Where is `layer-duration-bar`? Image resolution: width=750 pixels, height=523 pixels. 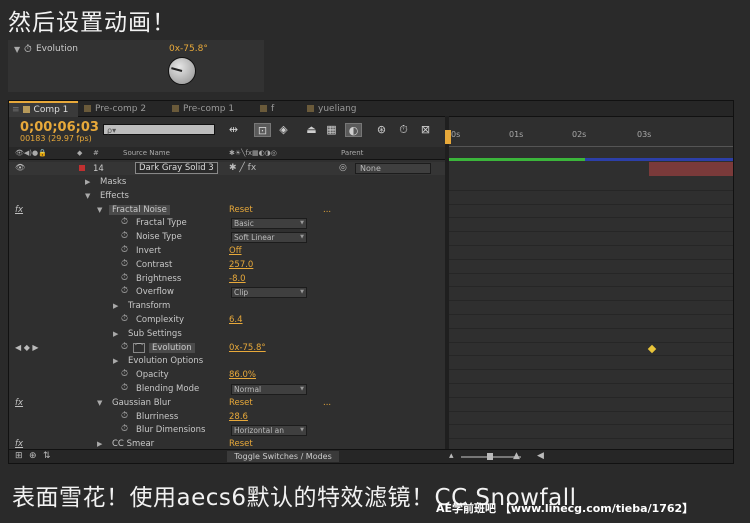
layer-duration-bar is located at coordinates (691, 169).